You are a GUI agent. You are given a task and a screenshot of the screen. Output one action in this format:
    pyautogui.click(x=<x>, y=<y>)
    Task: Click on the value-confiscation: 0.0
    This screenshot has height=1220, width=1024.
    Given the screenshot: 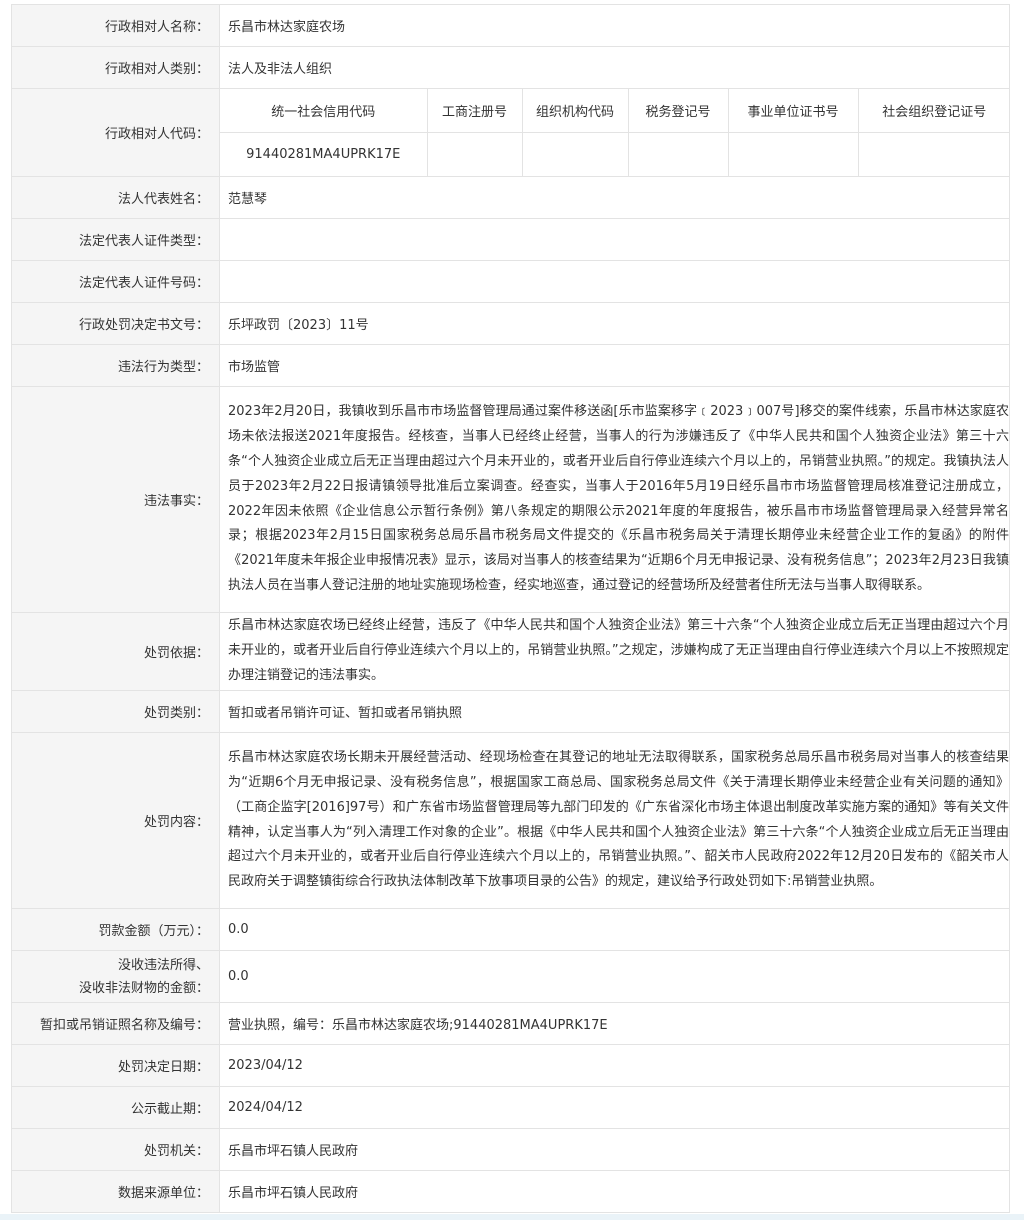 What is the action you would take?
    pyautogui.click(x=614, y=976)
    